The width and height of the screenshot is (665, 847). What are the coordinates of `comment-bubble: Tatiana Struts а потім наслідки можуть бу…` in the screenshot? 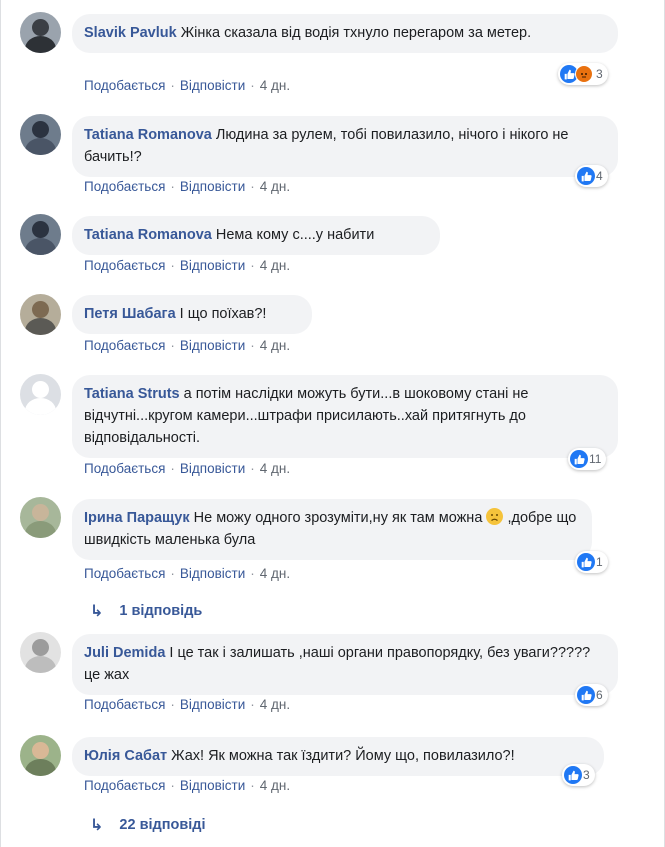 It's located at (345, 416).